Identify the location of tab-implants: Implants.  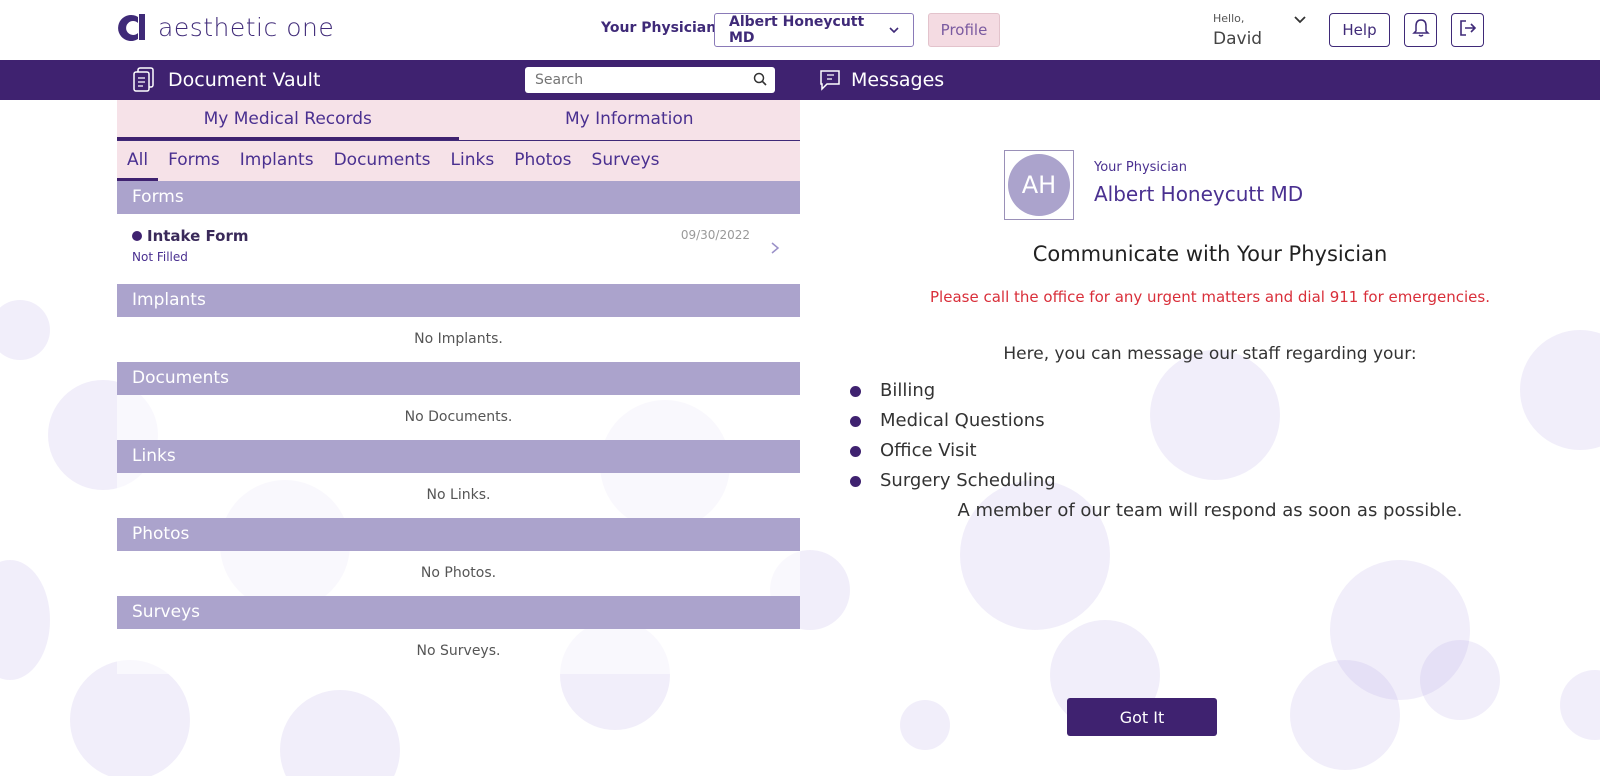
(277, 161).